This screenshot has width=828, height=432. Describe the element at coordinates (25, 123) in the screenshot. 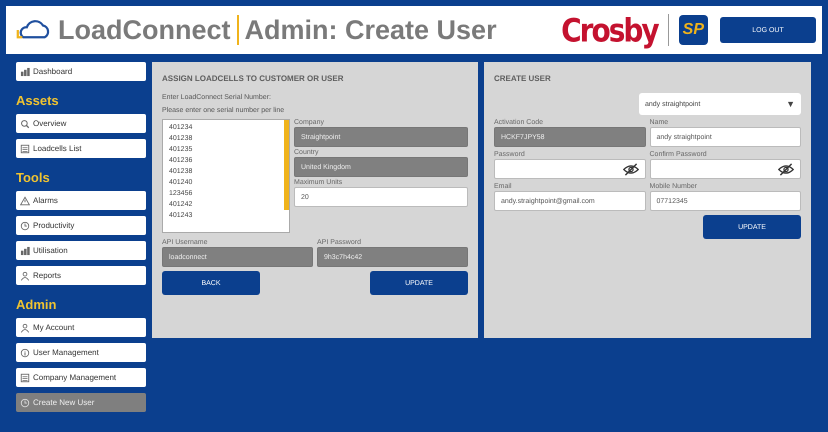

I see `search-icon` at that location.